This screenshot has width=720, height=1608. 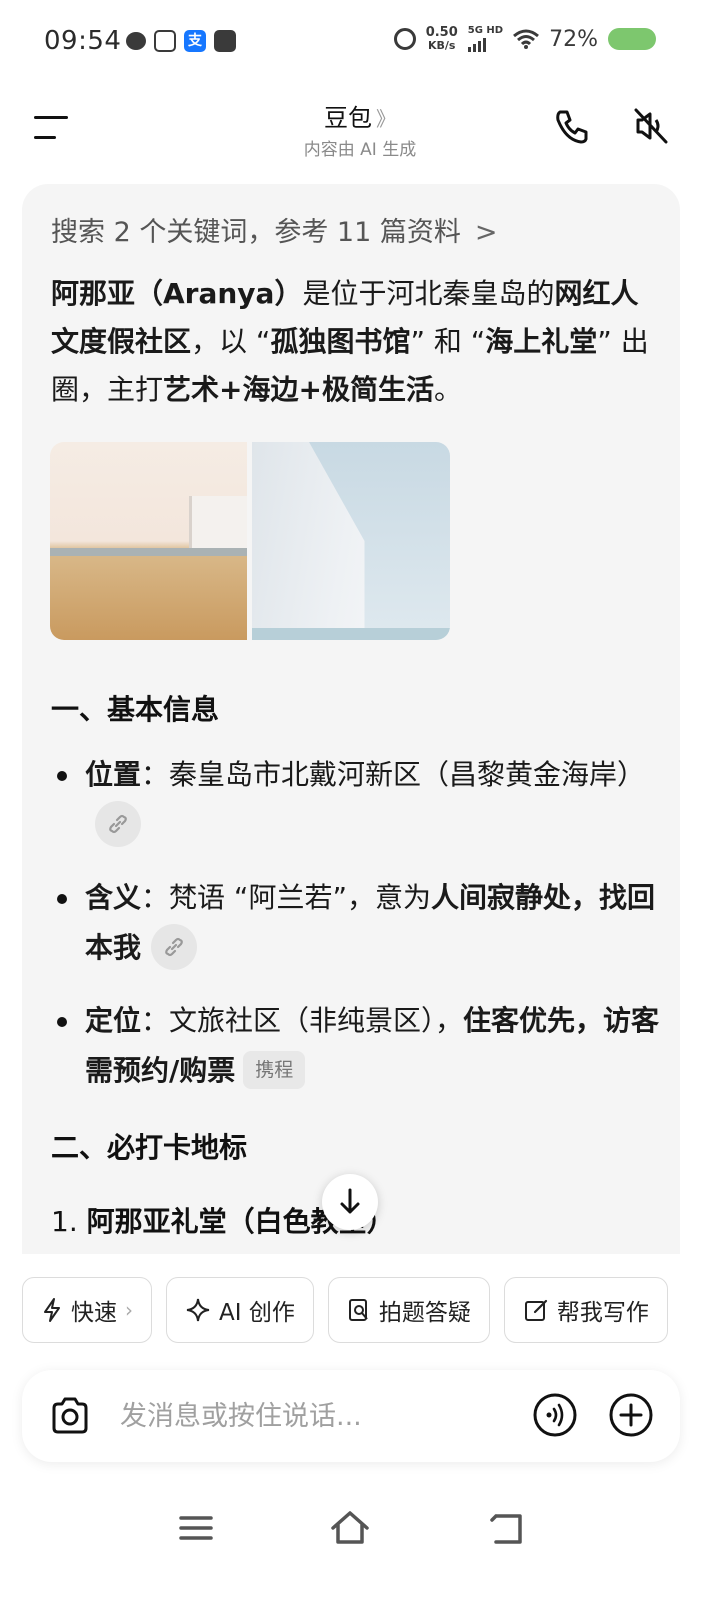 I want to click on camera-app-icon, so click(x=165, y=41).